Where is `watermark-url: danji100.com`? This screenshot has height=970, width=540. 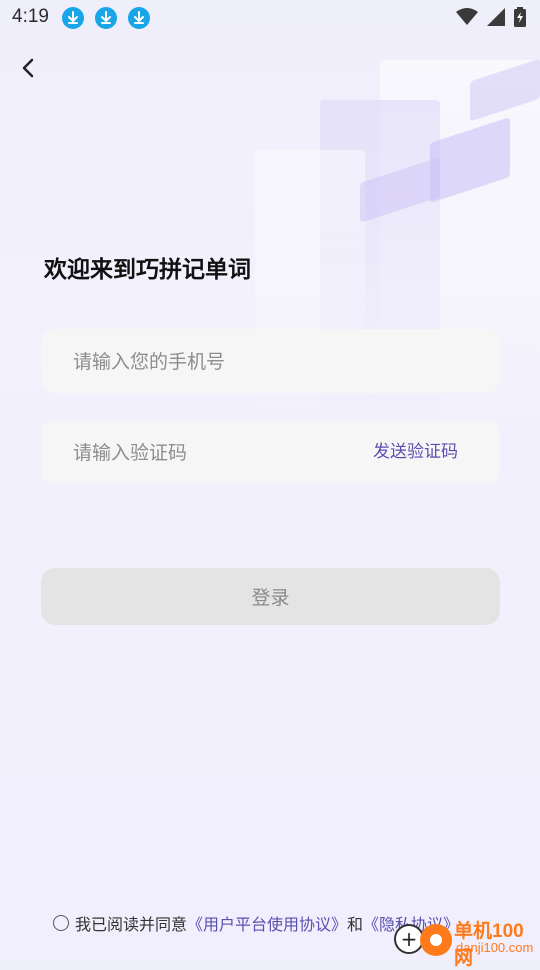 watermark-url: danji100.com is located at coordinates (495, 947).